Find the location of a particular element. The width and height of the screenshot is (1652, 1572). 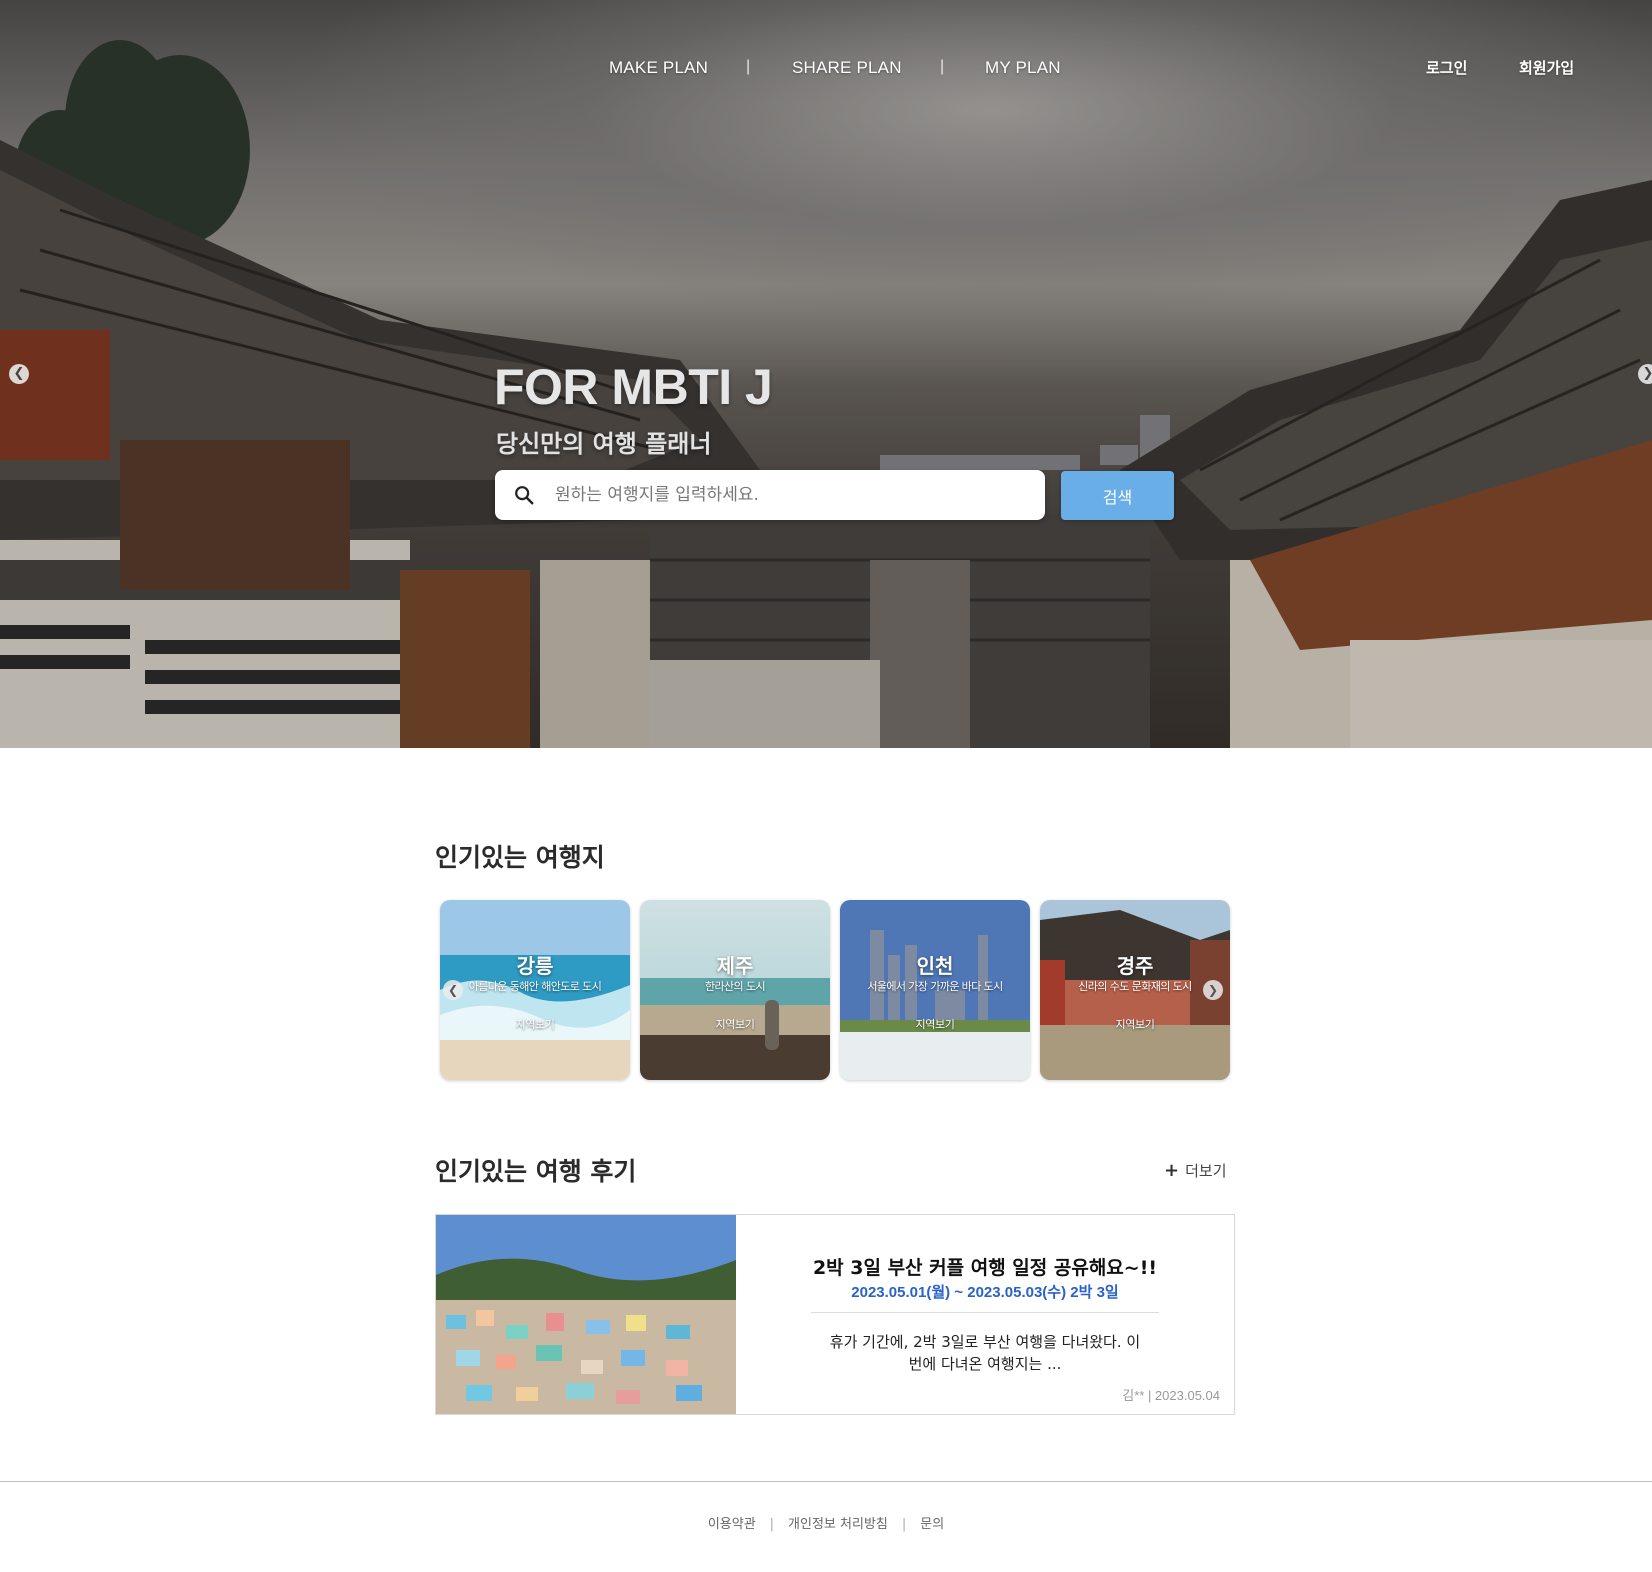

search-icon is located at coordinates (524, 495).